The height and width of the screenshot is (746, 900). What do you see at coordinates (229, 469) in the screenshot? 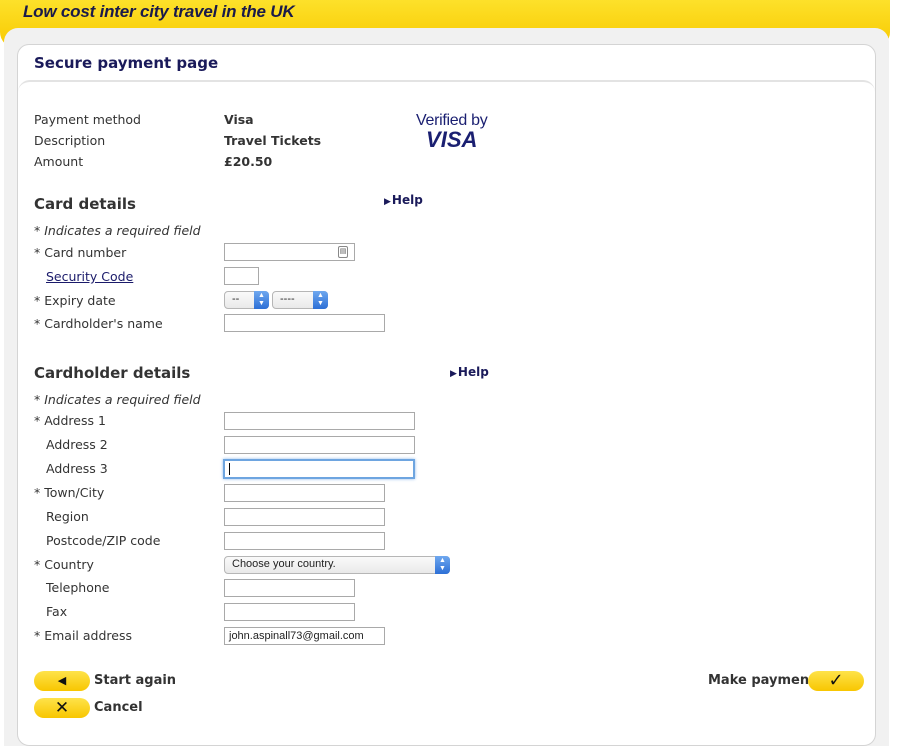
I see `text-cursor` at bounding box center [229, 469].